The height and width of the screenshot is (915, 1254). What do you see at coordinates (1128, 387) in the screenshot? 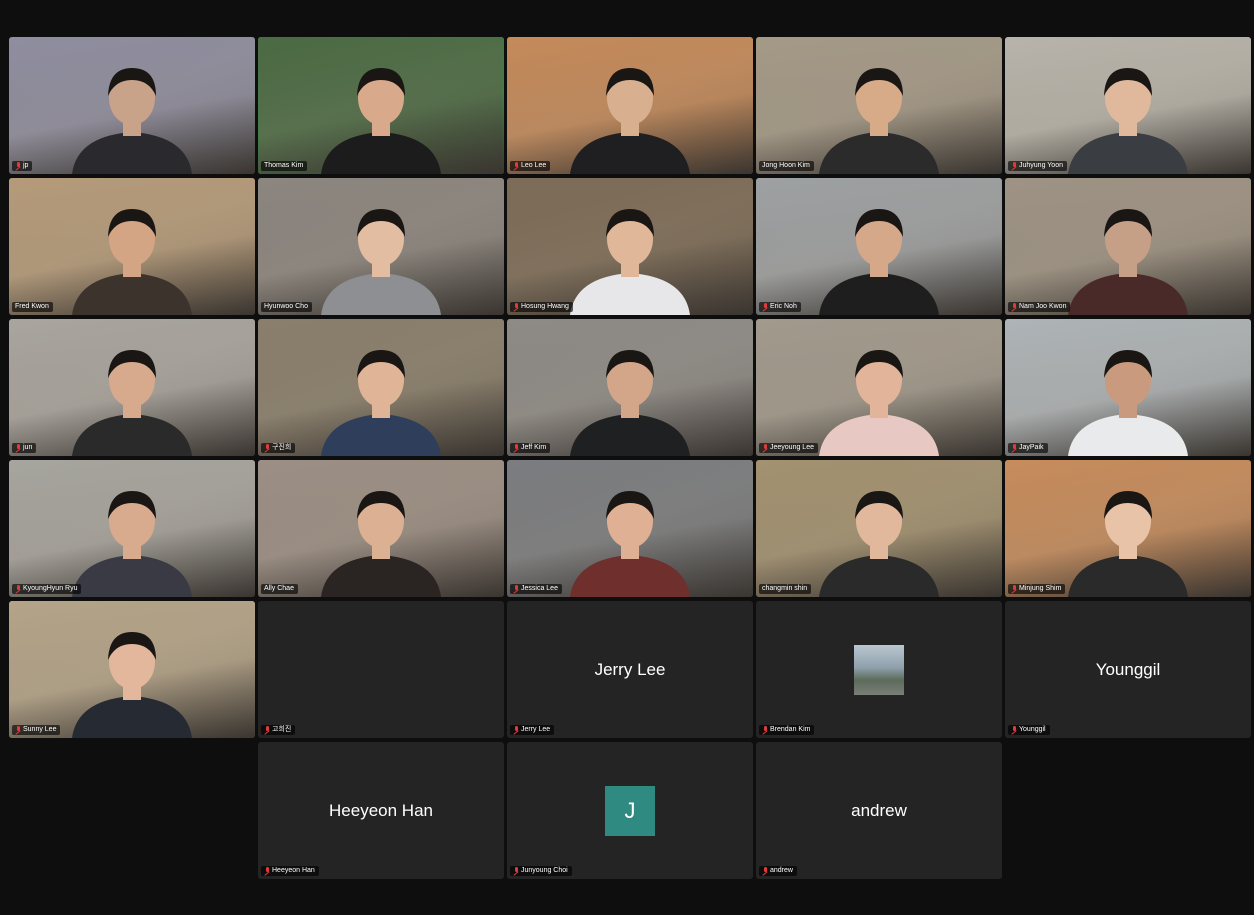
I see `participant-tile-jaypaik: JayPaik` at bounding box center [1128, 387].